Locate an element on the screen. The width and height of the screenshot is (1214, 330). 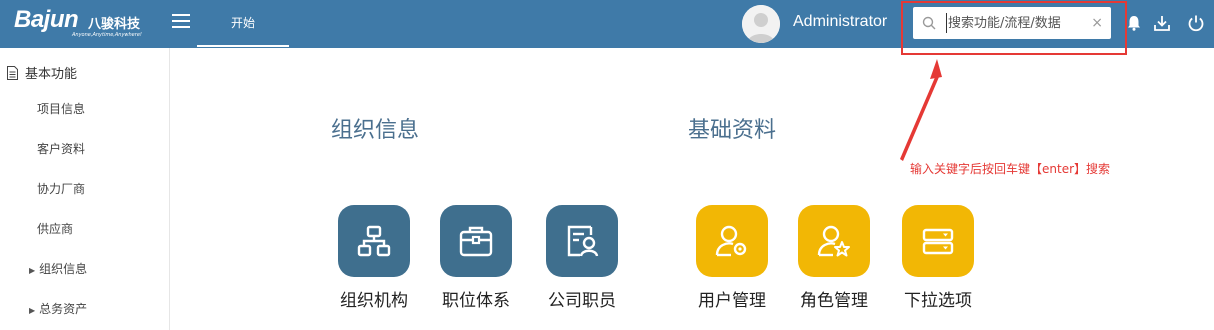
tile-label-employees: 公司职员 is located at coordinates (582, 298).